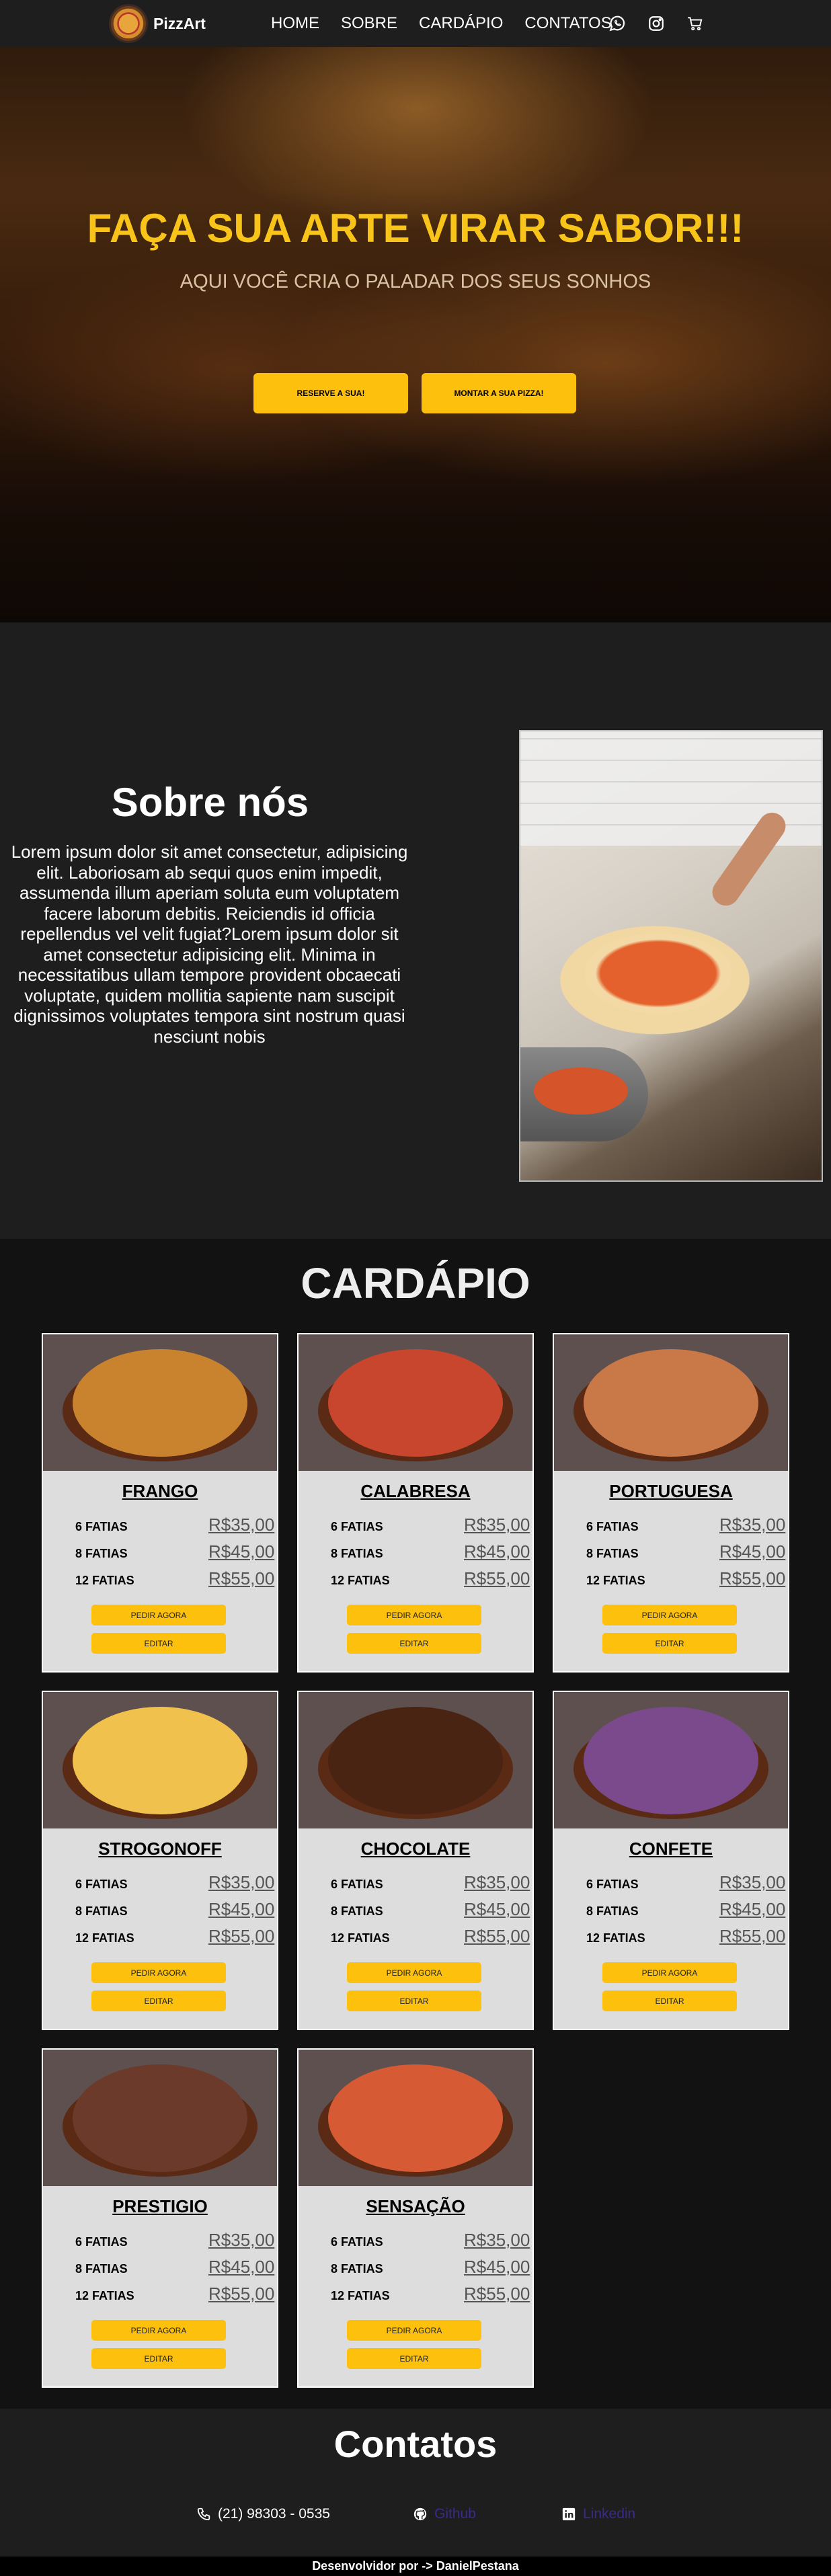 Image resolution: width=831 pixels, height=2576 pixels. Describe the element at coordinates (617, 23) in the screenshot. I see `whatsapp-icon` at that location.